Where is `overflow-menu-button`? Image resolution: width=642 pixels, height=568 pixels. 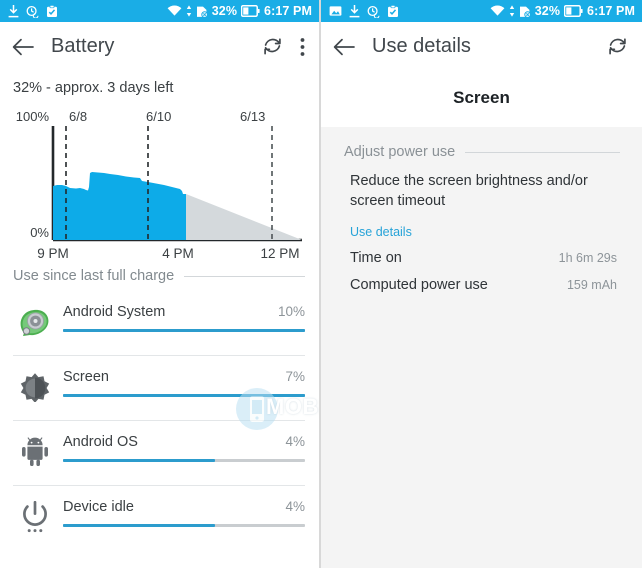 overflow-menu-button is located at coordinates (302, 47).